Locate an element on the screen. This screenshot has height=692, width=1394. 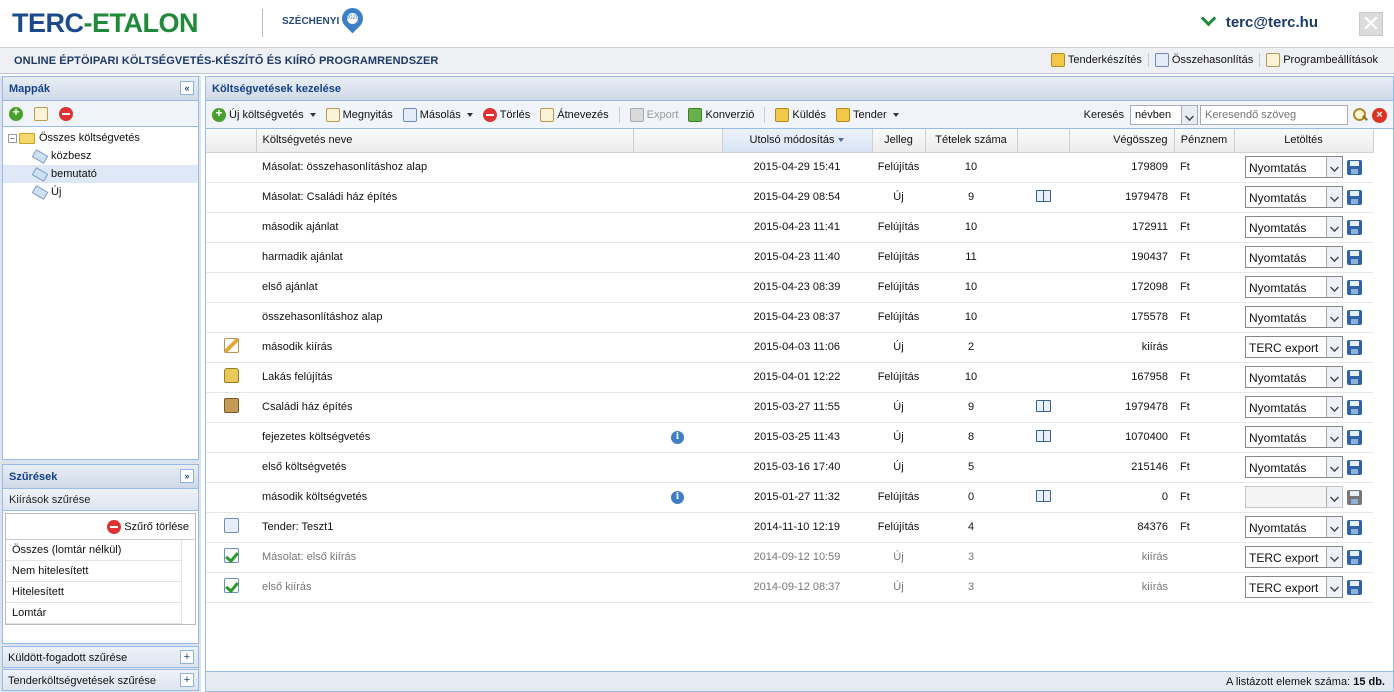
open-button: Megnyitás is located at coordinates (359, 114).